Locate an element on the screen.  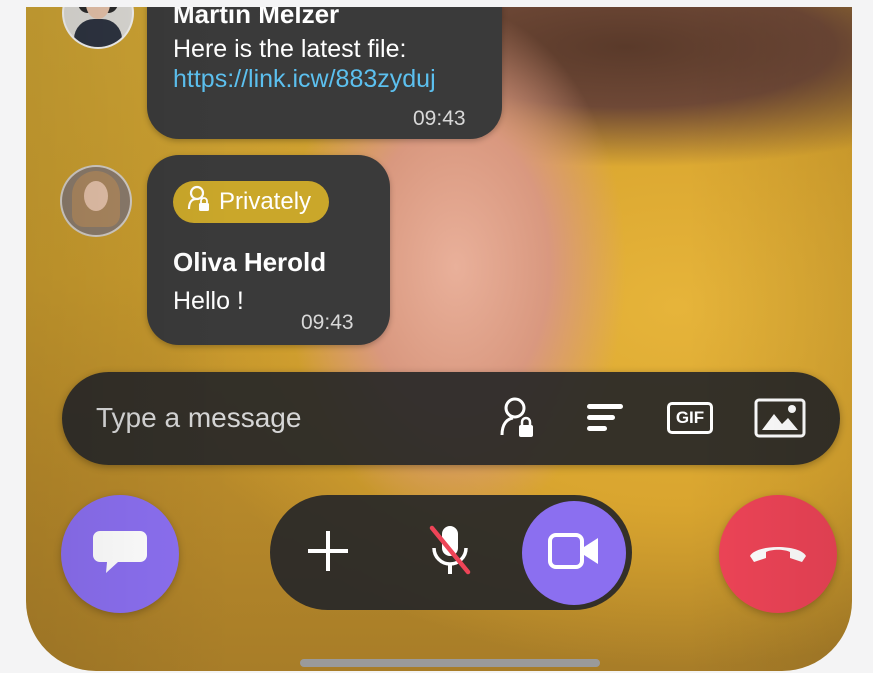
message-sender: Martin Melzer is located at coordinates (256, 18).